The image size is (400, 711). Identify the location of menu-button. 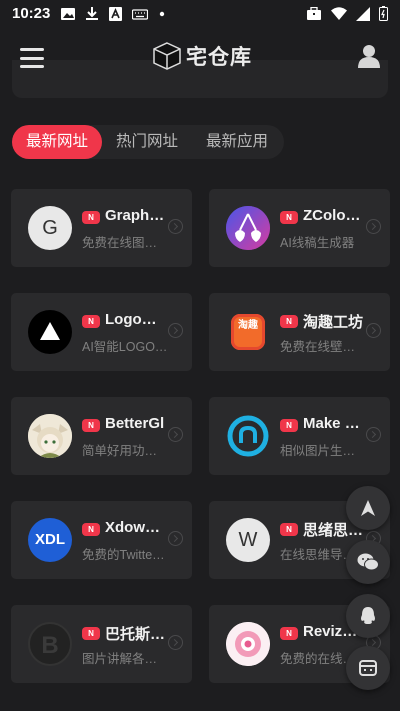
(32, 58).